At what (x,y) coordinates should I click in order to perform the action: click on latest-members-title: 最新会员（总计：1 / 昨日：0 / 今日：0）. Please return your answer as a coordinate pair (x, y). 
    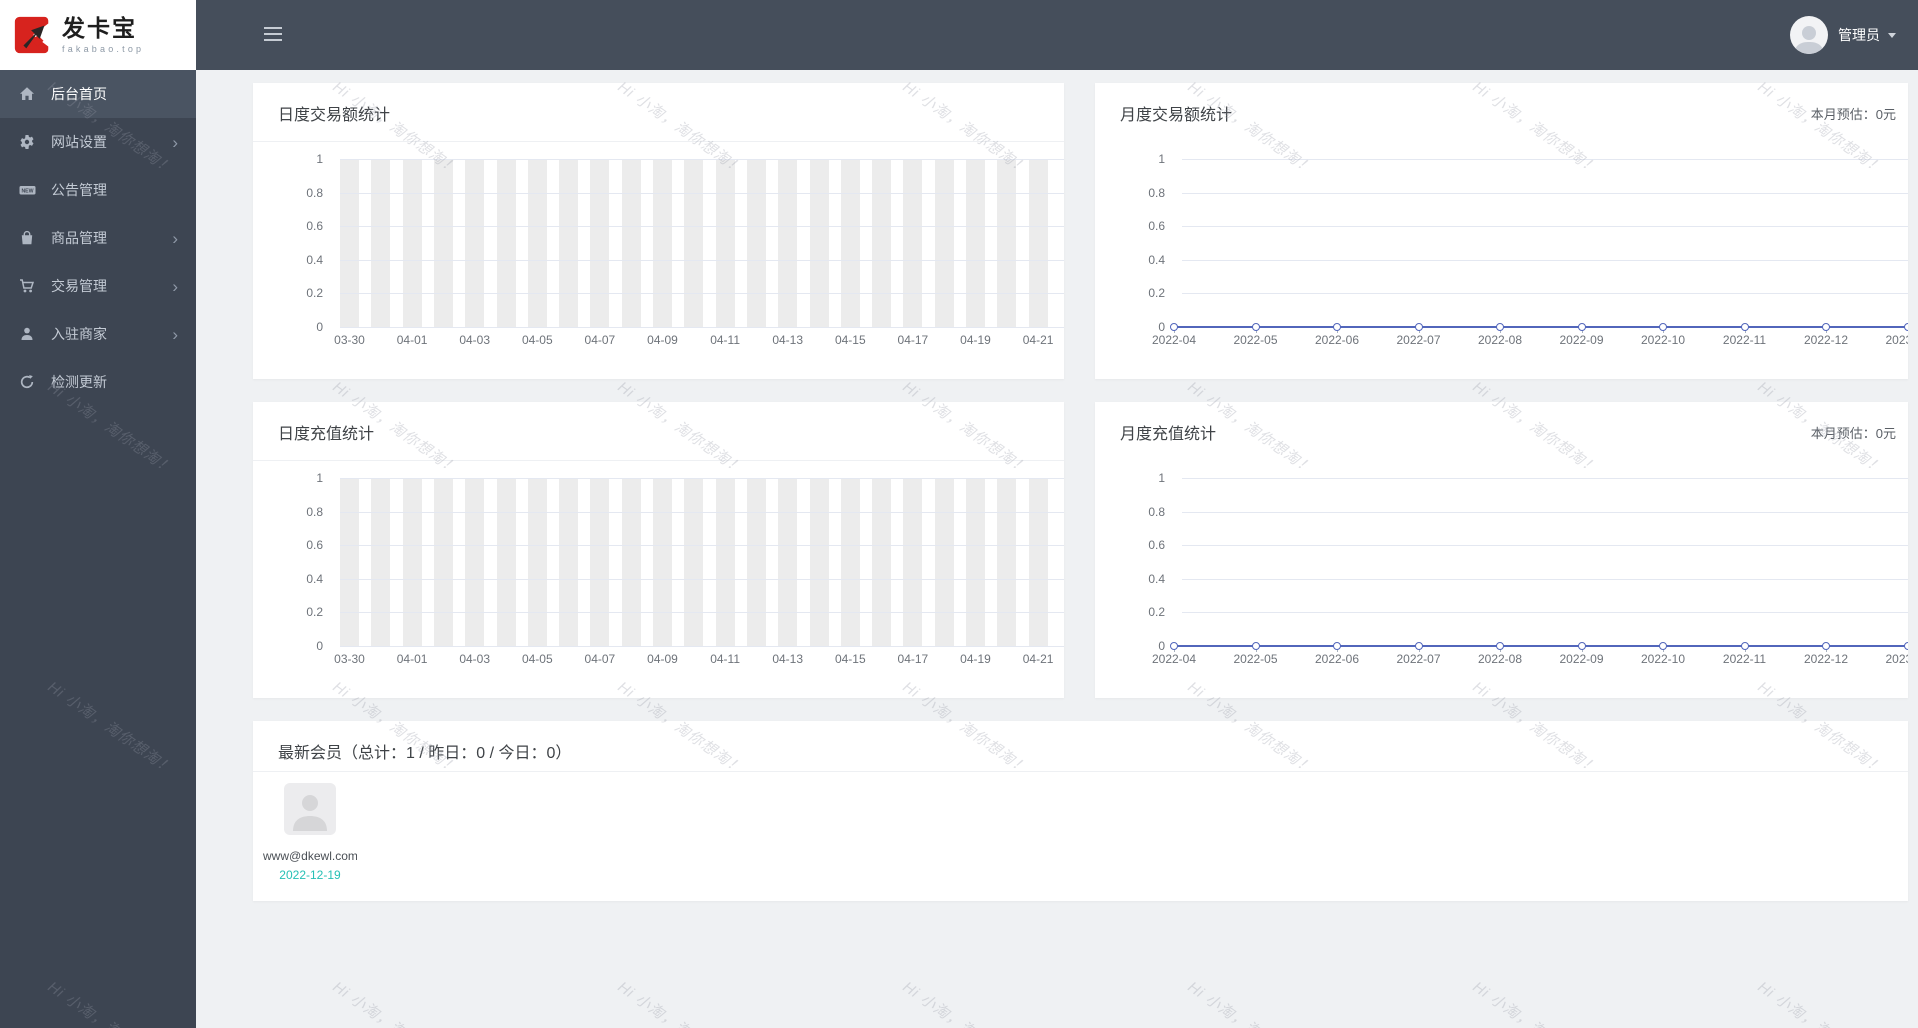
    Looking at the image, I should click on (425, 753).